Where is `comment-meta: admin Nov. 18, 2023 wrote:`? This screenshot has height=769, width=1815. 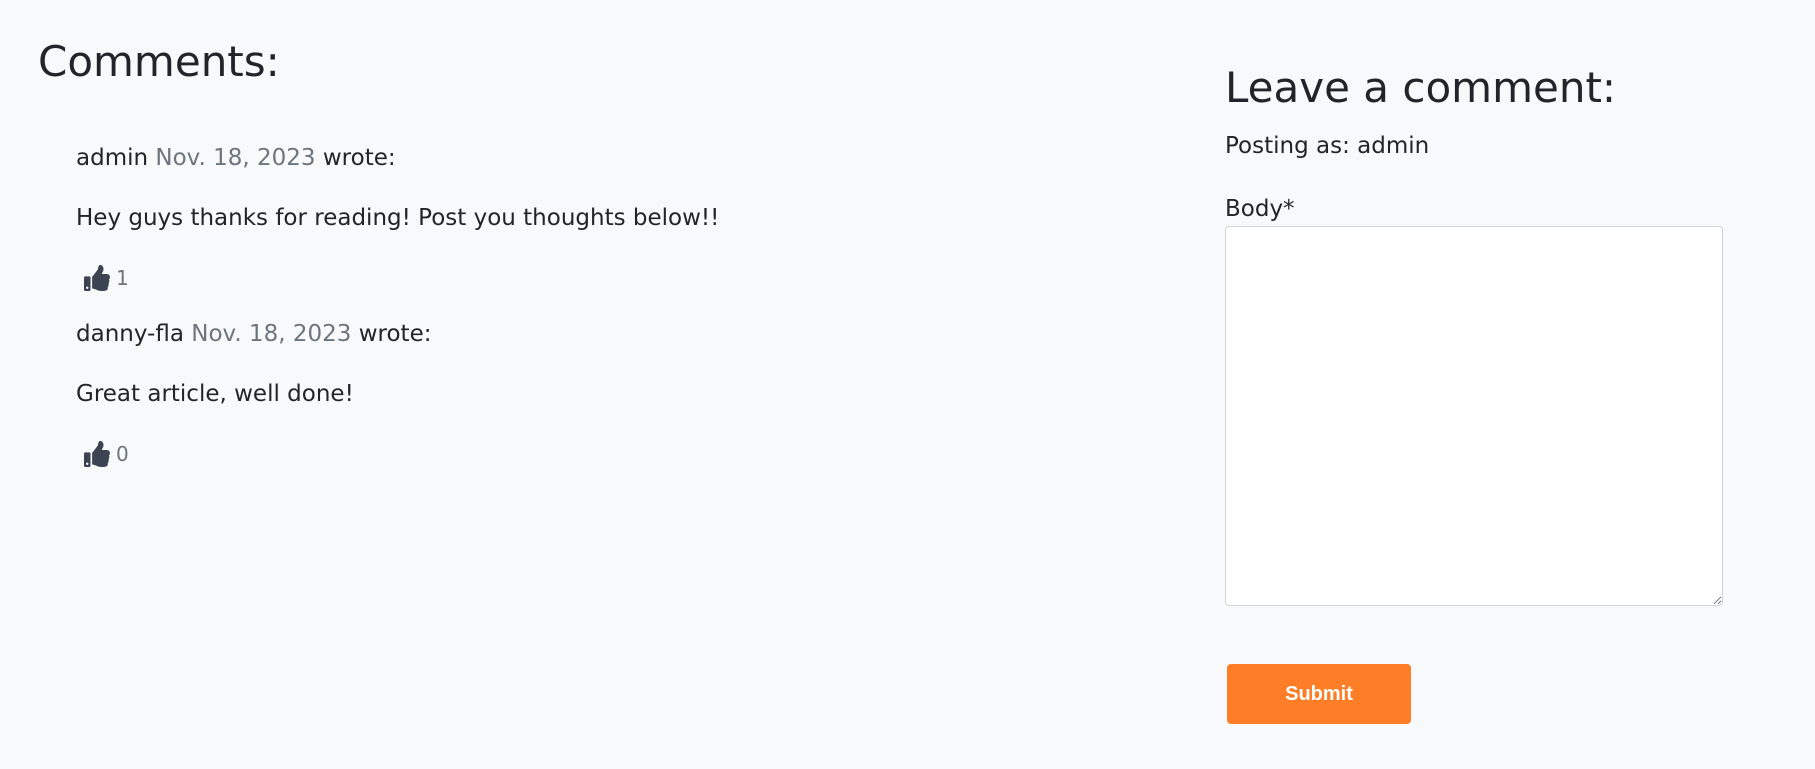
comment-meta: admin Nov. 18, 2023 wrote: is located at coordinates (607, 158).